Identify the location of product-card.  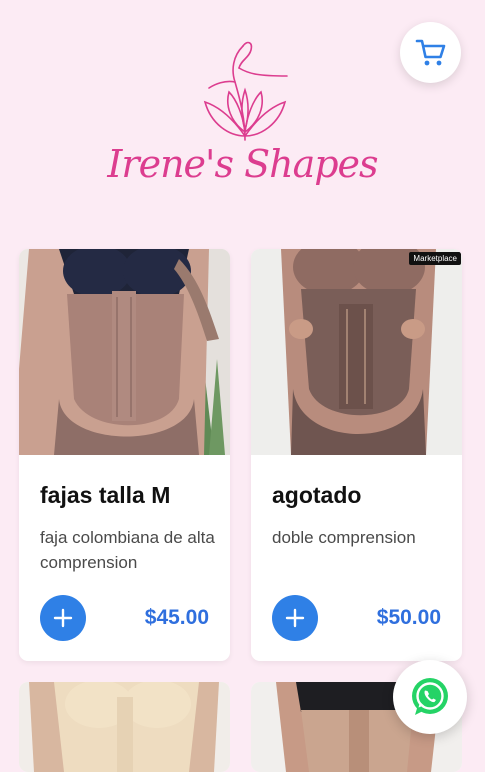
(124, 727).